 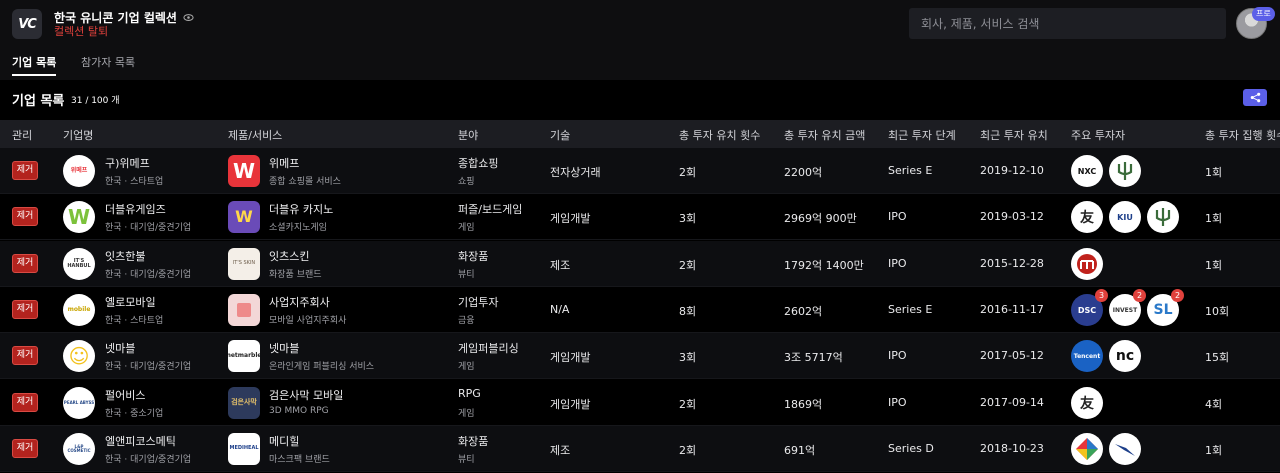 I want to click on field-name: 종합쇼핑, so click(x=478, y=164).